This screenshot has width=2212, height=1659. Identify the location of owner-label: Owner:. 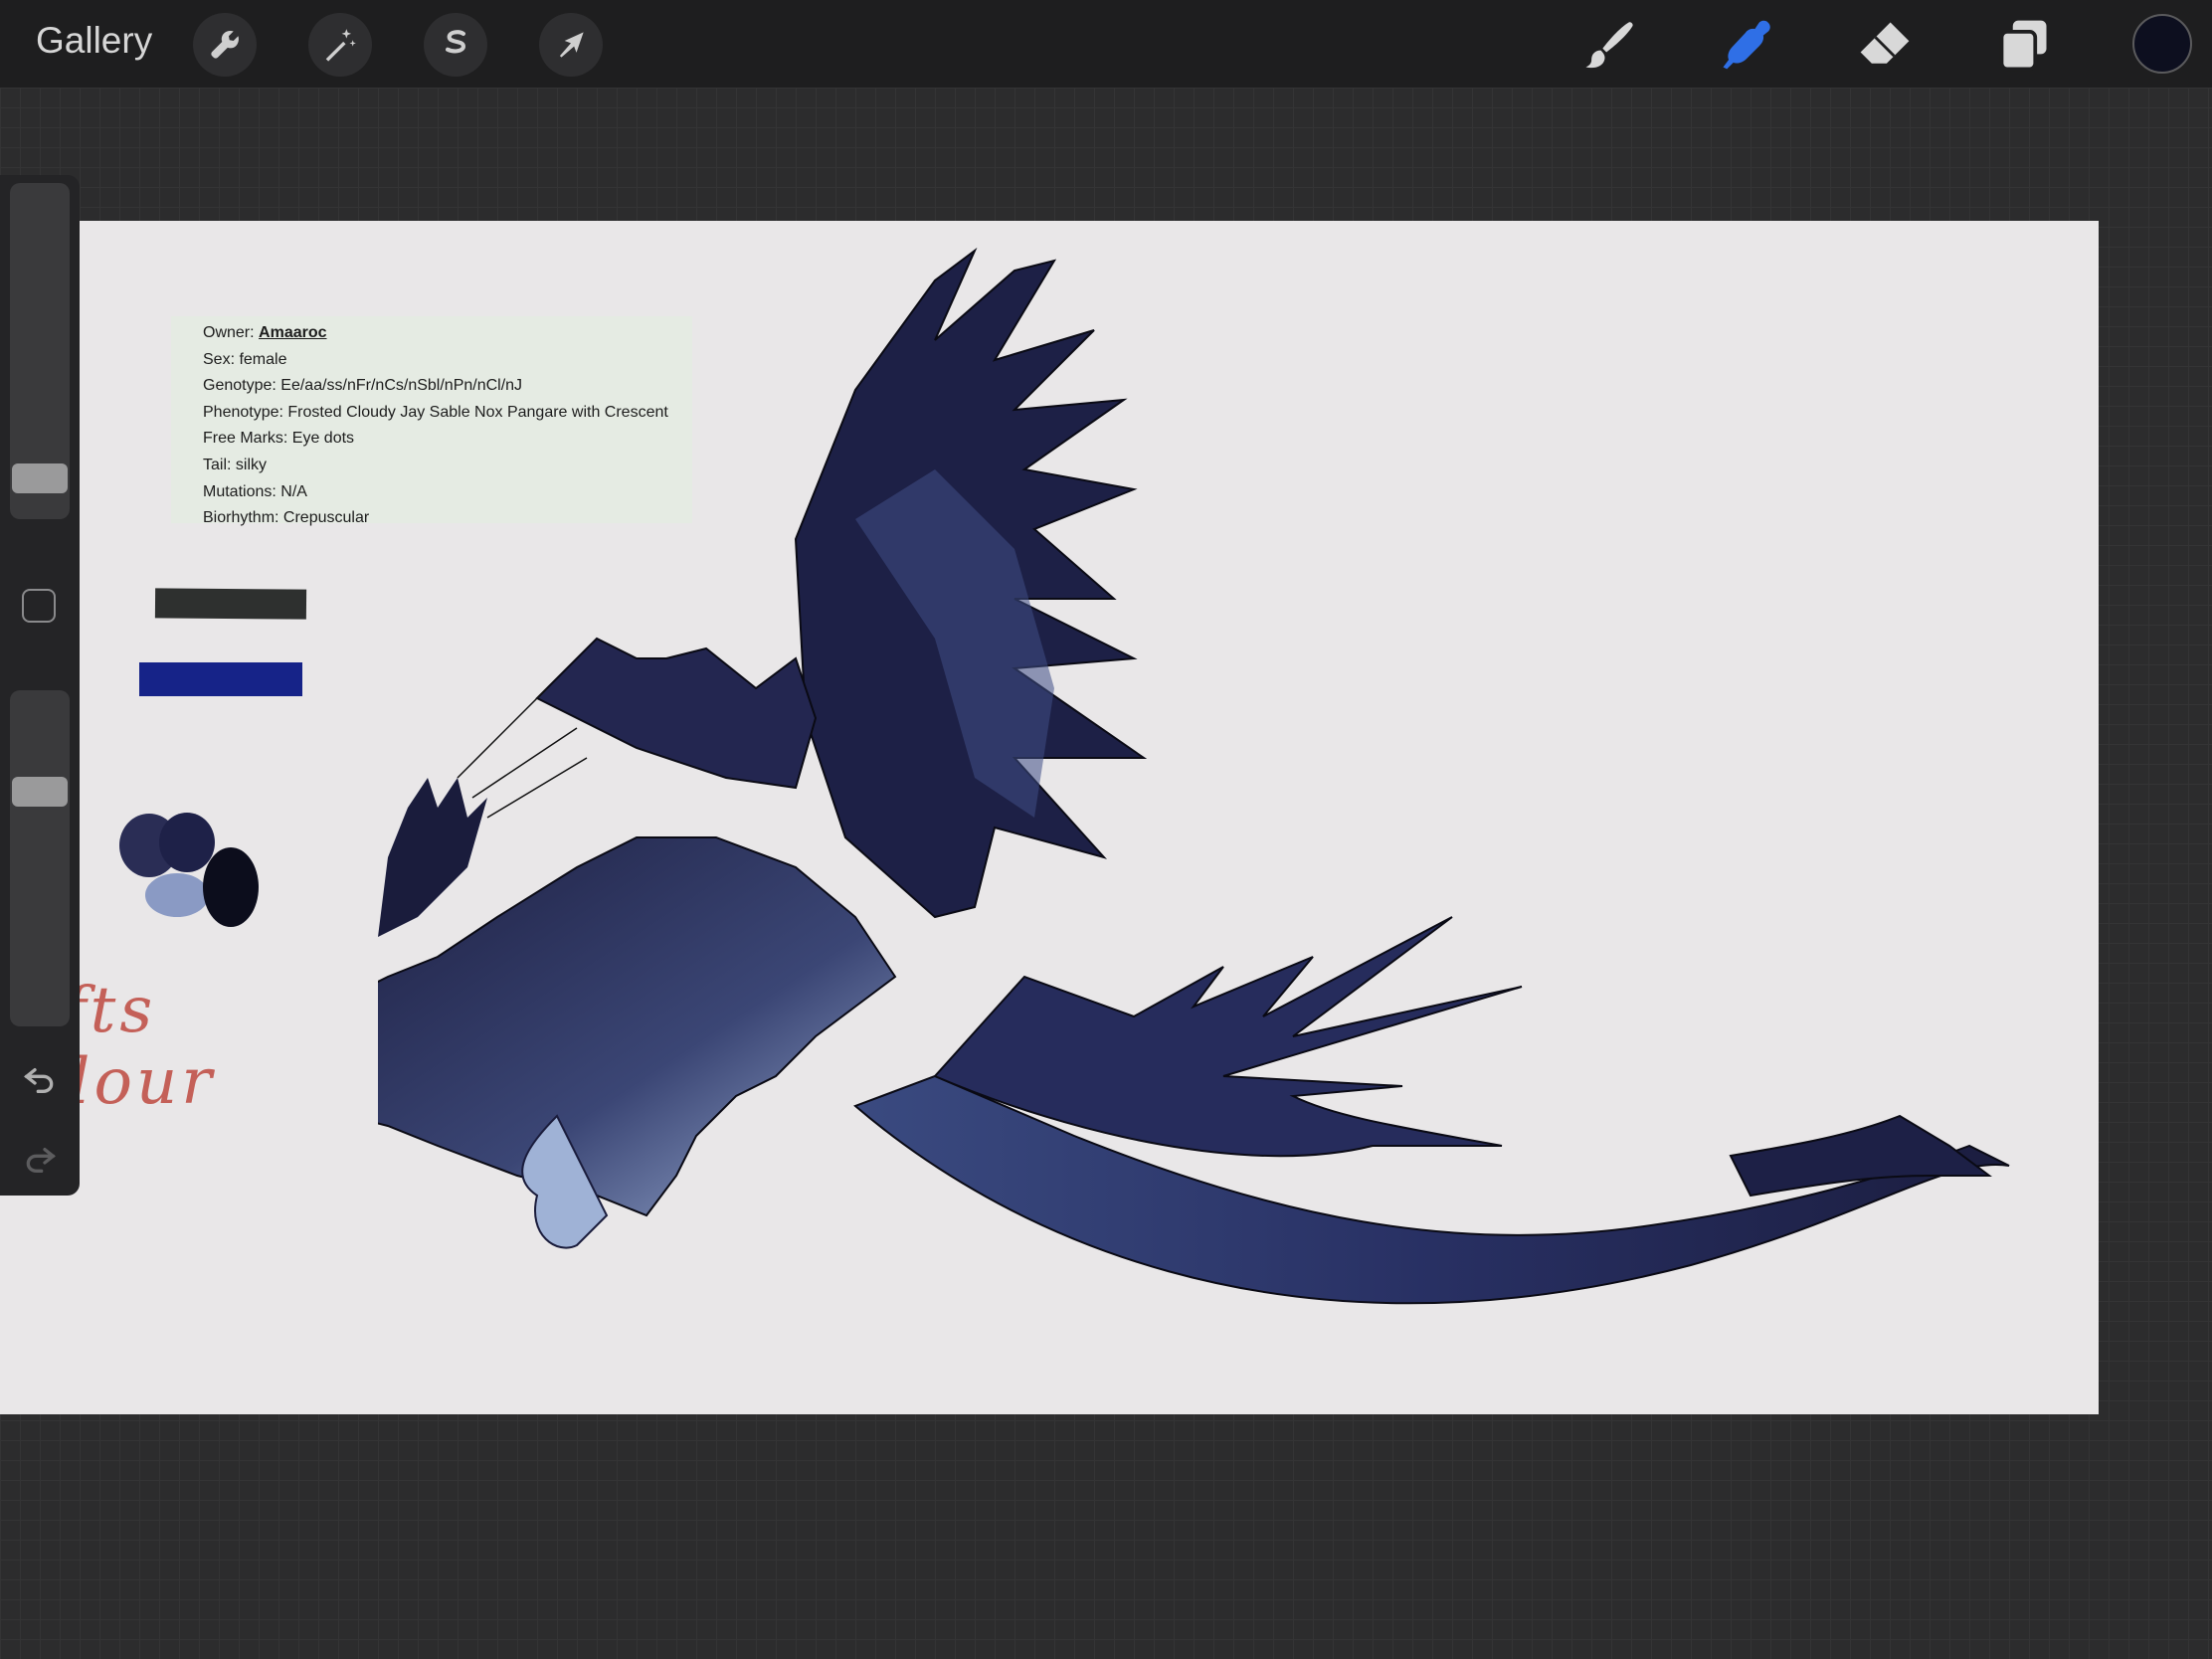
(229, 332).